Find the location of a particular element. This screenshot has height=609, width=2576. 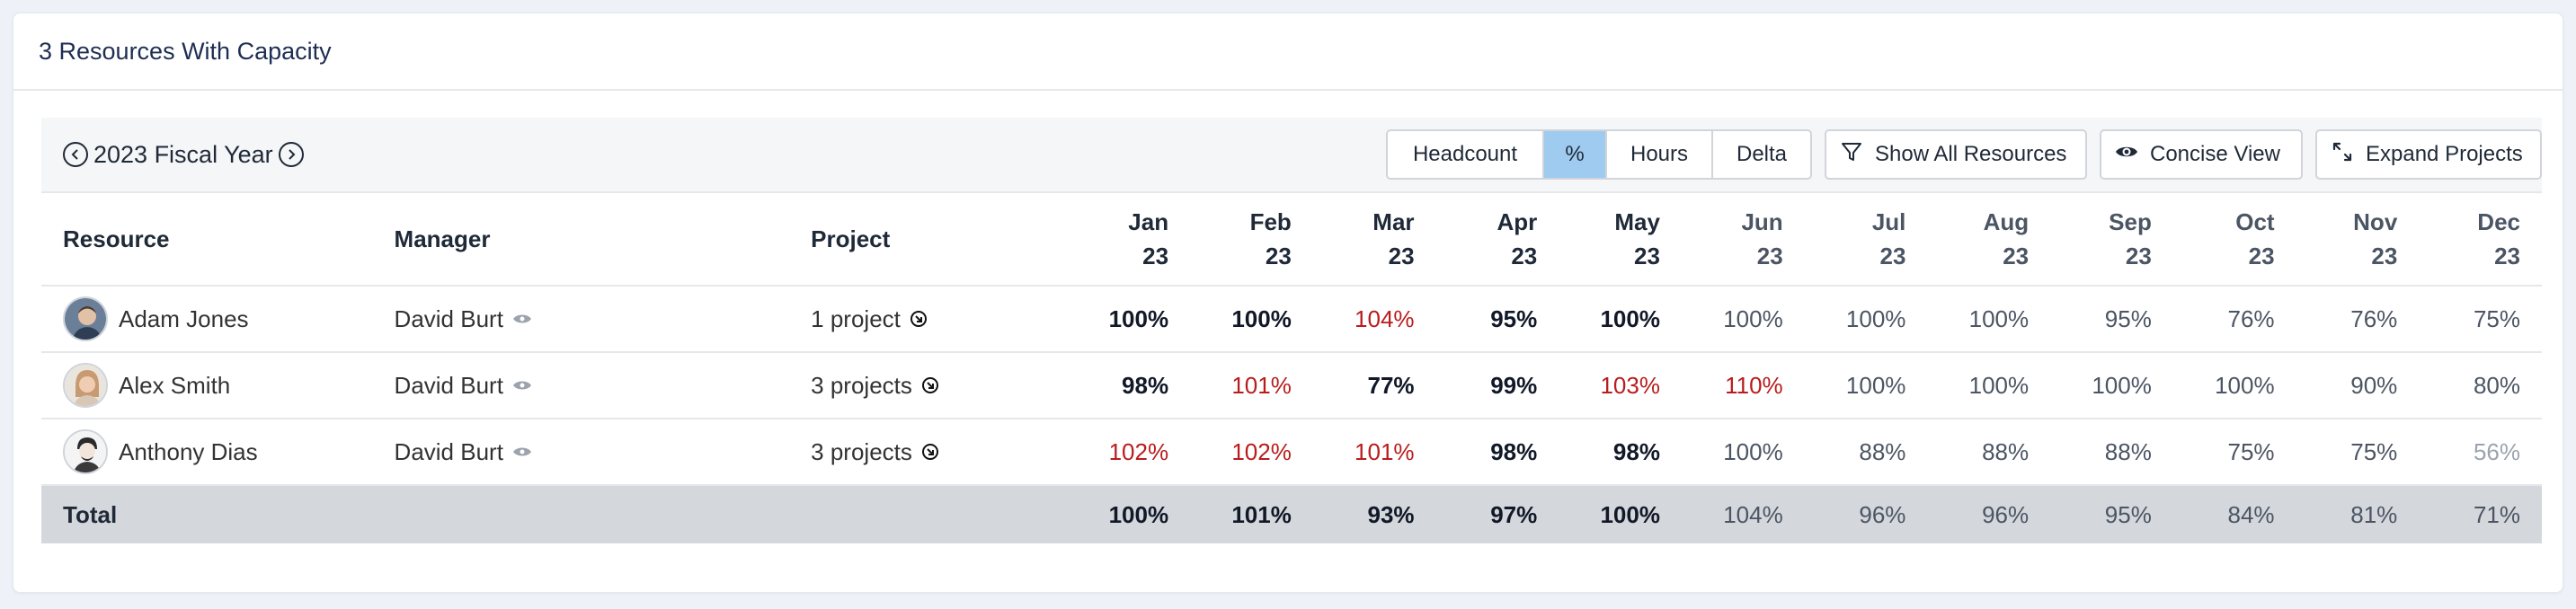

total-cell: 101% is located at coordinates (1261, 514).